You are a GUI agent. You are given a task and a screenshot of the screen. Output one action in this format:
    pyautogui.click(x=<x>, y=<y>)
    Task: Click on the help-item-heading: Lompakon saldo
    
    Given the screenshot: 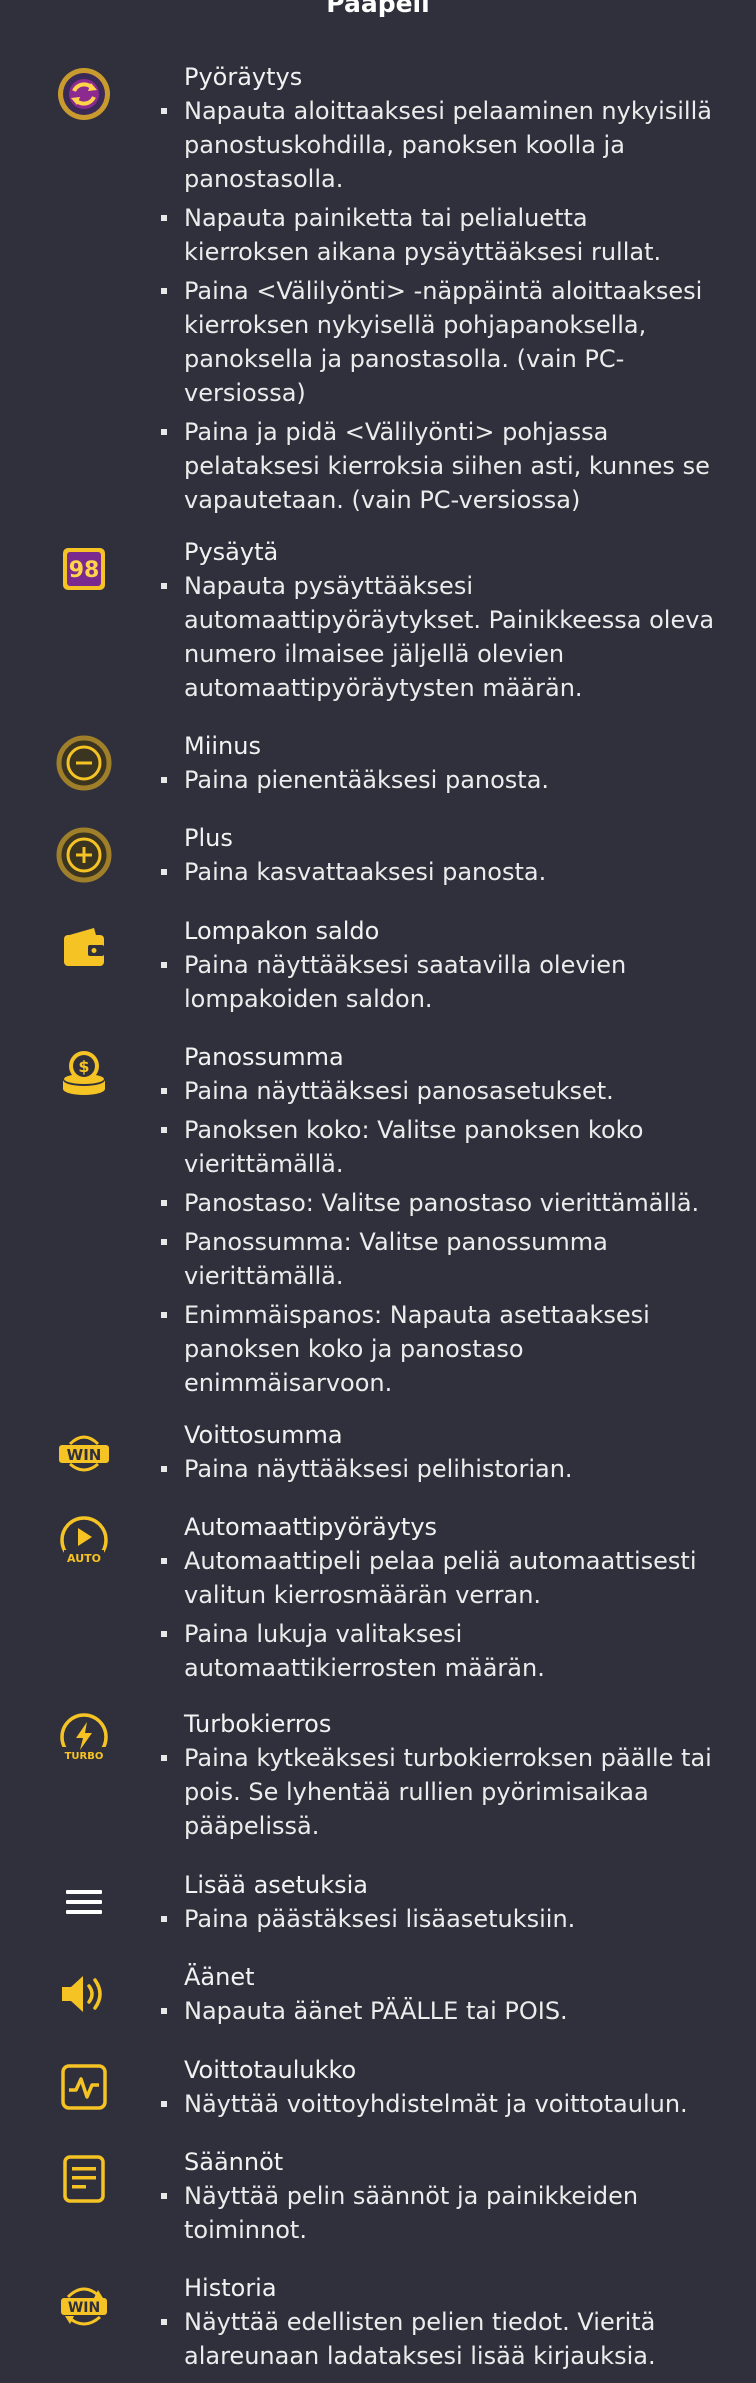 What is the action you would take?
    pyautogui.click(x=282, y=931)
    